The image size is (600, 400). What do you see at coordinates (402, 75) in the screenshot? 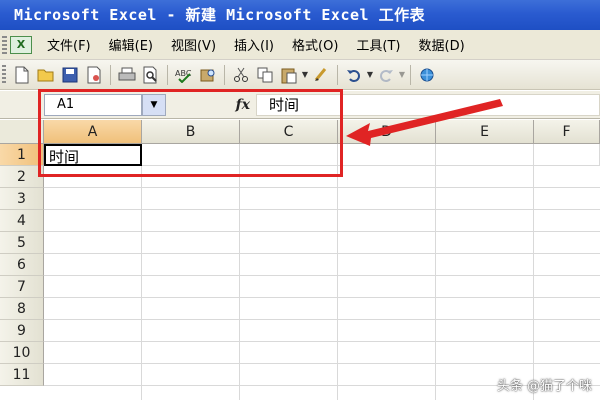
I see `redo-dropdown-icon: ▼` at bounding box center [402, 75].